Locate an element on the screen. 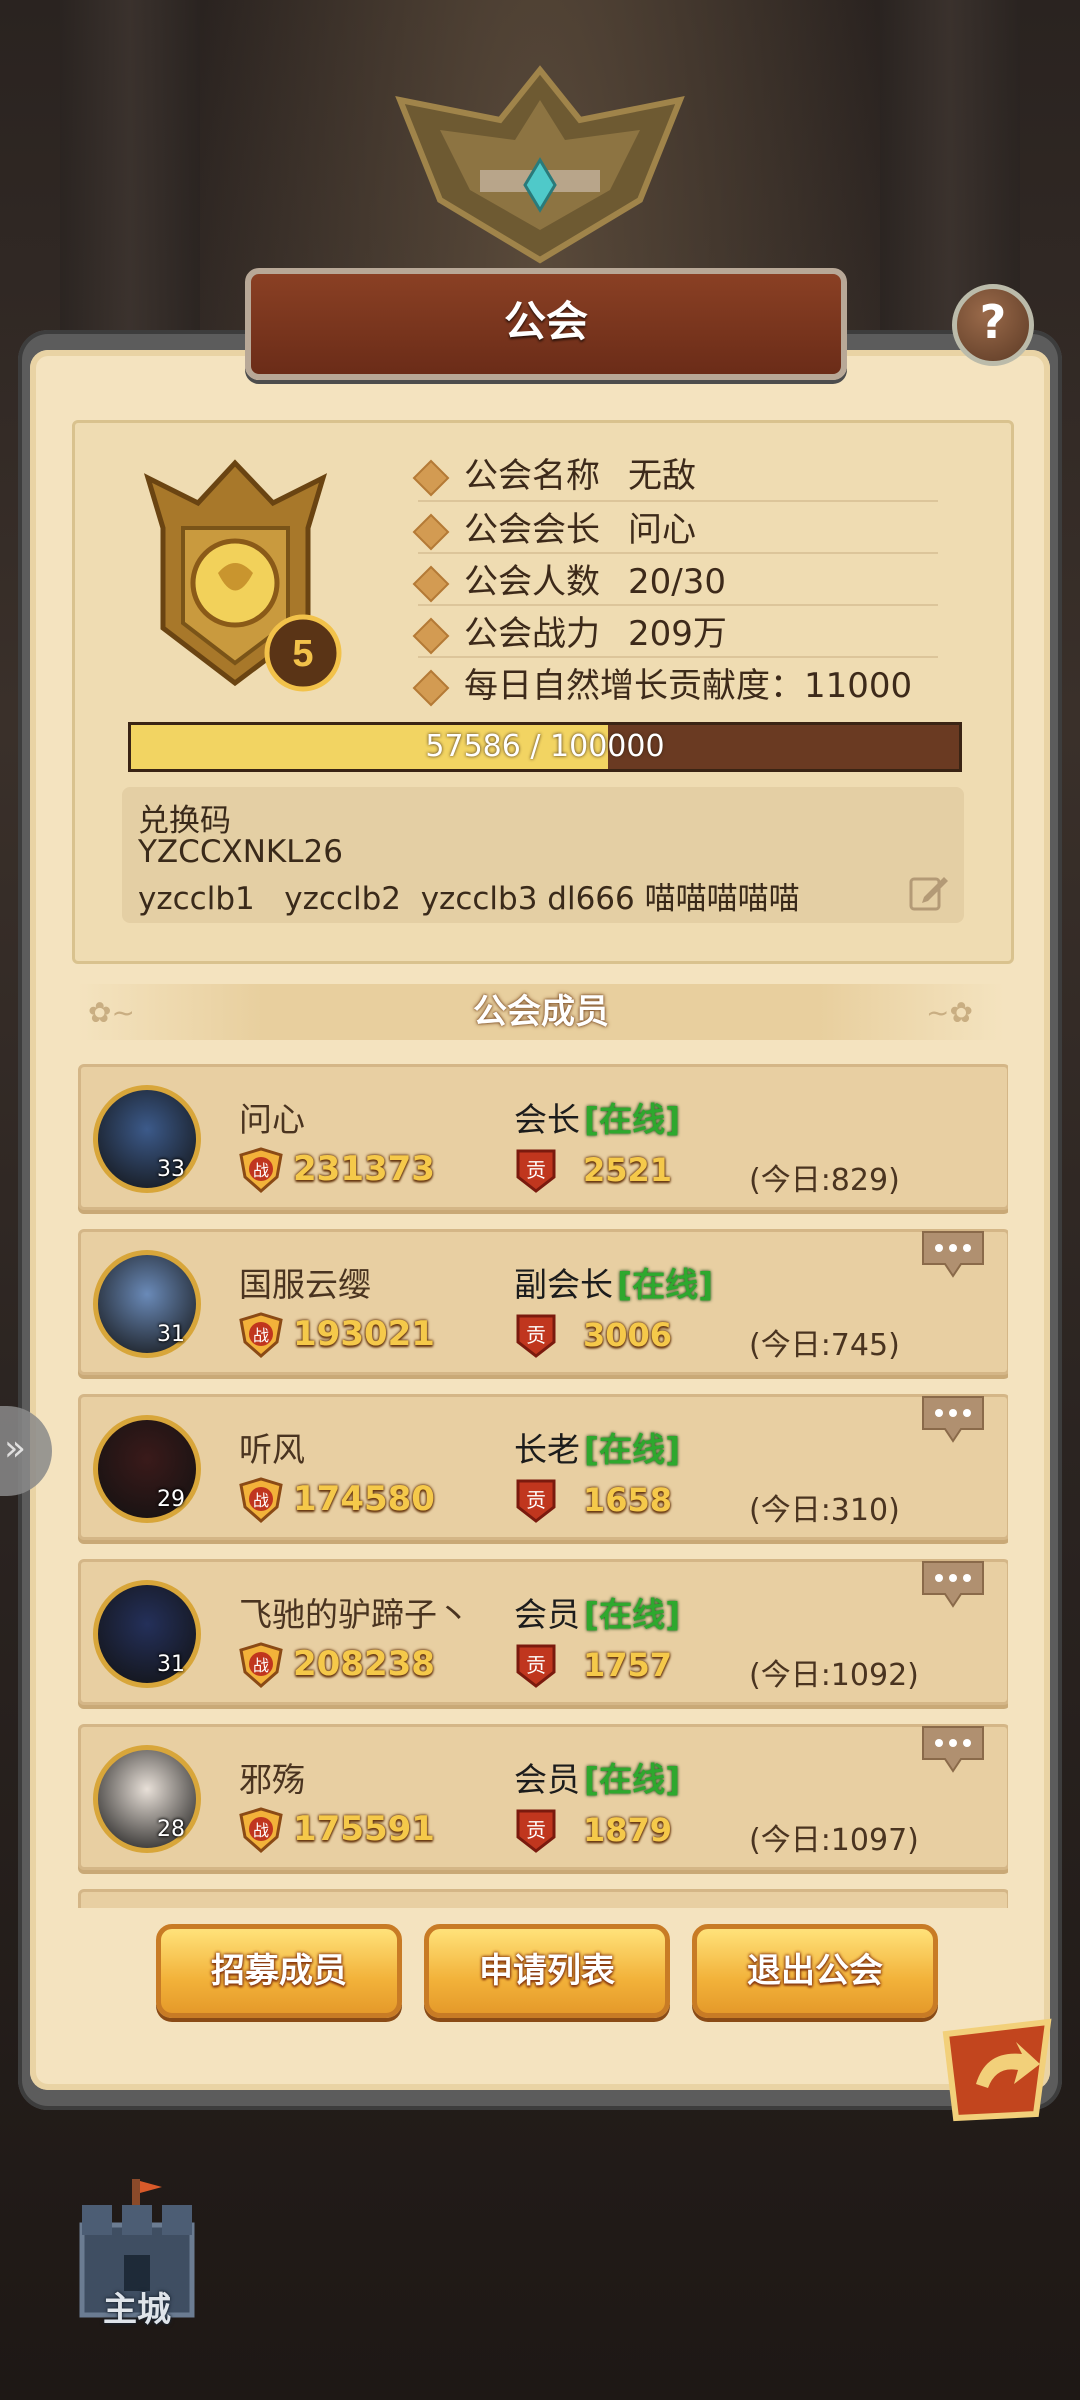  guild-name-value: 无敌 is located at coordinates (662, 476).